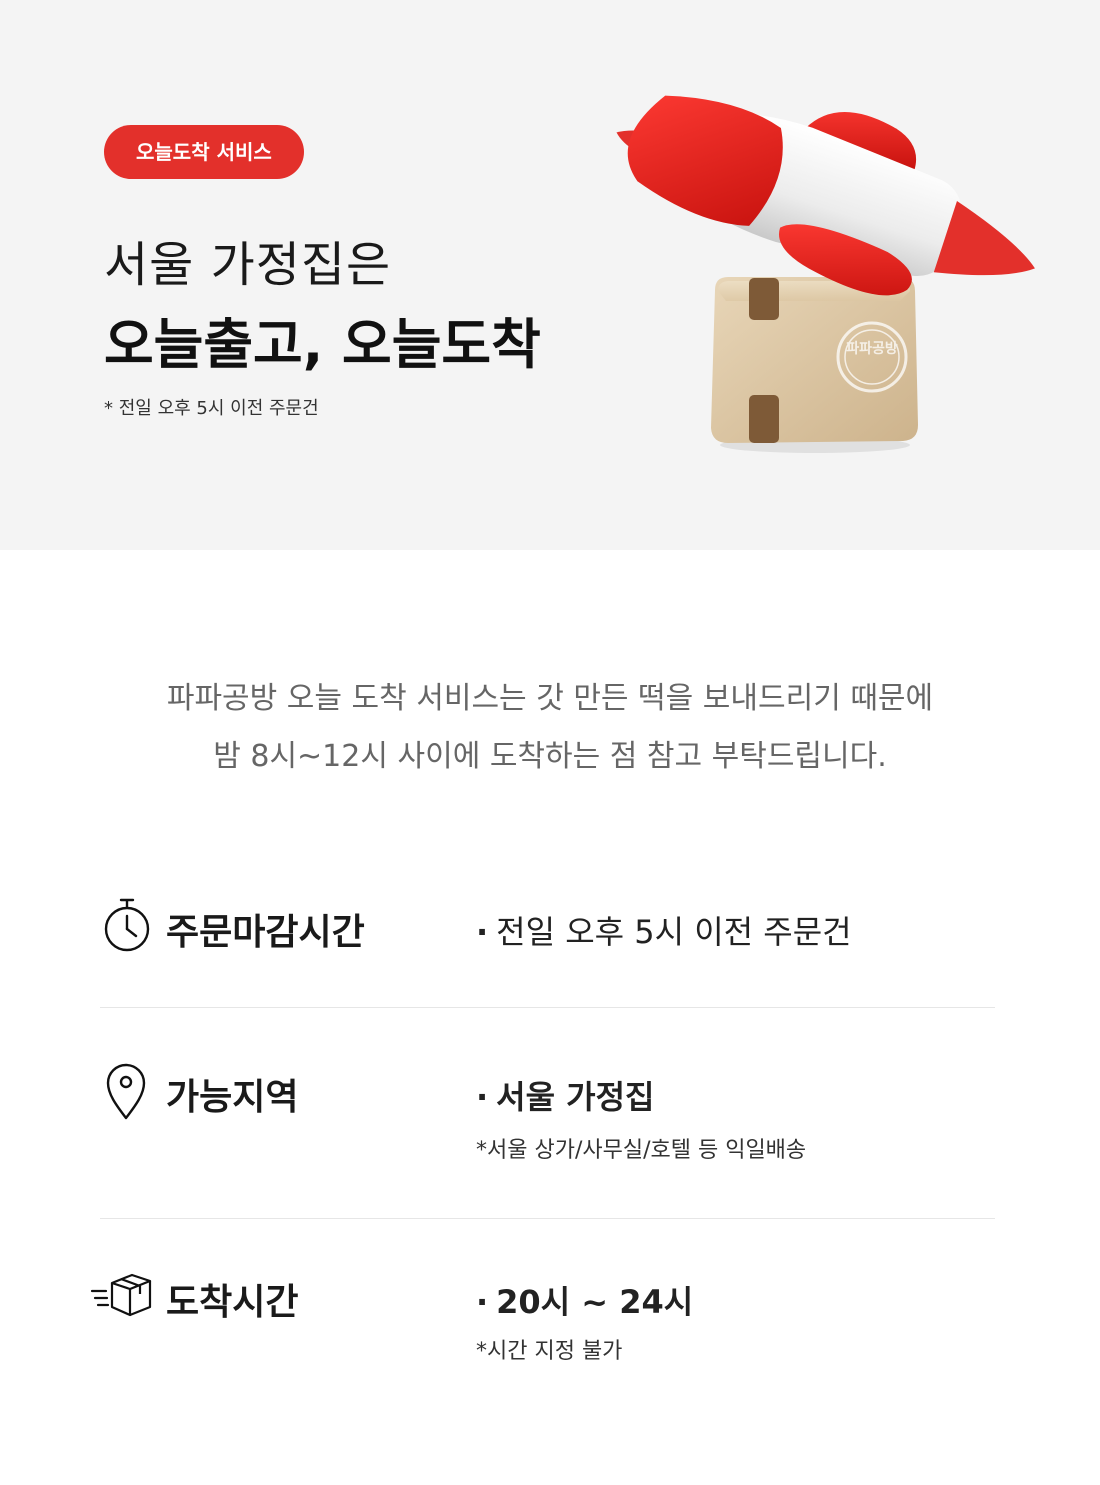 This screenshot has height=1485, width=1100. I want to click on delivery-box-icon, so click(121, 1295).